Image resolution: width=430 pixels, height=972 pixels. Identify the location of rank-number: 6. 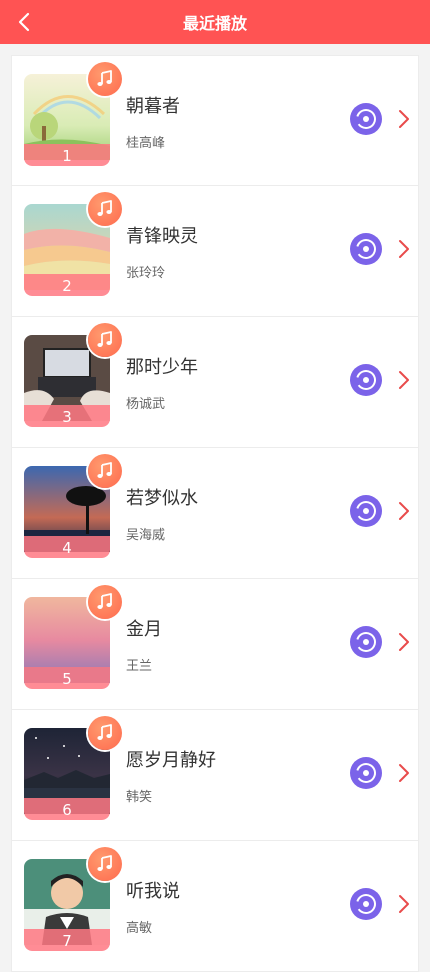
(67, 810).